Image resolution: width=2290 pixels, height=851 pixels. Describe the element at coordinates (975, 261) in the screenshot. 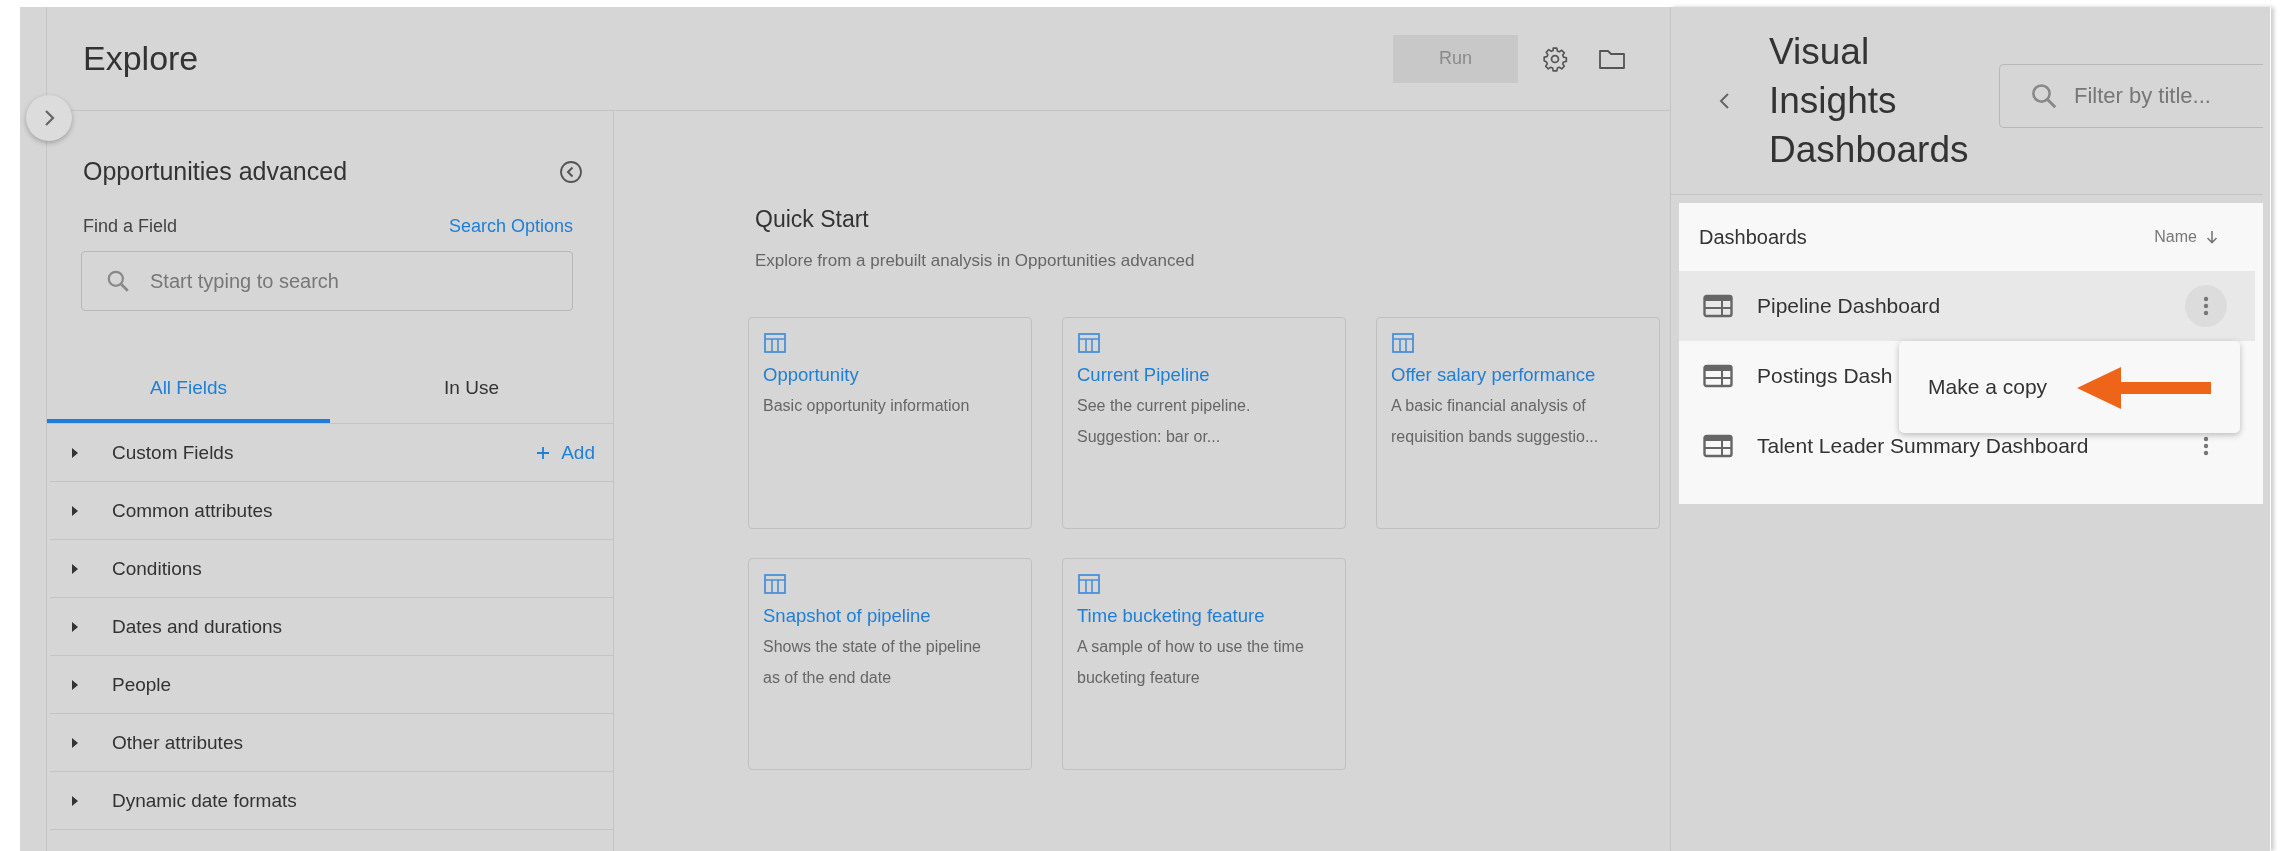

I see `section-subtitle: Explore from a prebuilt analysis in Opportunities advanced` at that location.